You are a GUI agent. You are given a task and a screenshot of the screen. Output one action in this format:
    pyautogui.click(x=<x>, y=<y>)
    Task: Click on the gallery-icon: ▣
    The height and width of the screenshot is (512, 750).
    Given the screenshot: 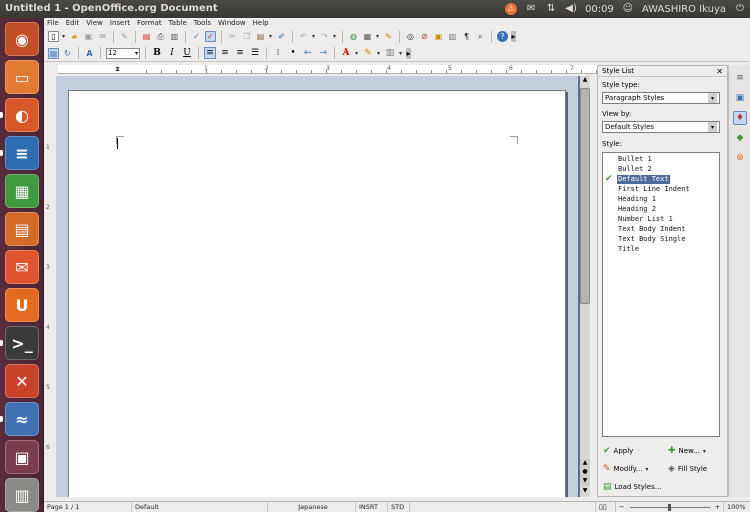 What is the action you would take?
    pyautogui.click(x=438, y=36)
    